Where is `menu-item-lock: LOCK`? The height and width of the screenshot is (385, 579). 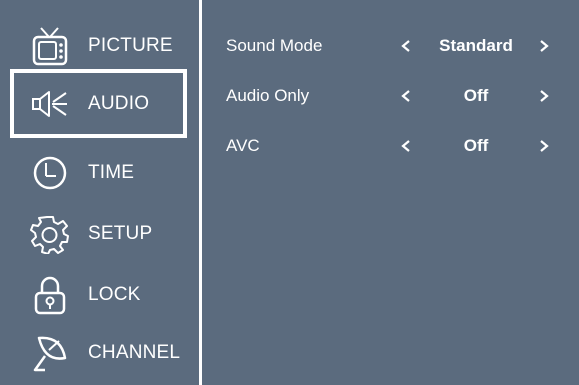
menu-item-lock: LOCK is located at coordinates (99, 295).